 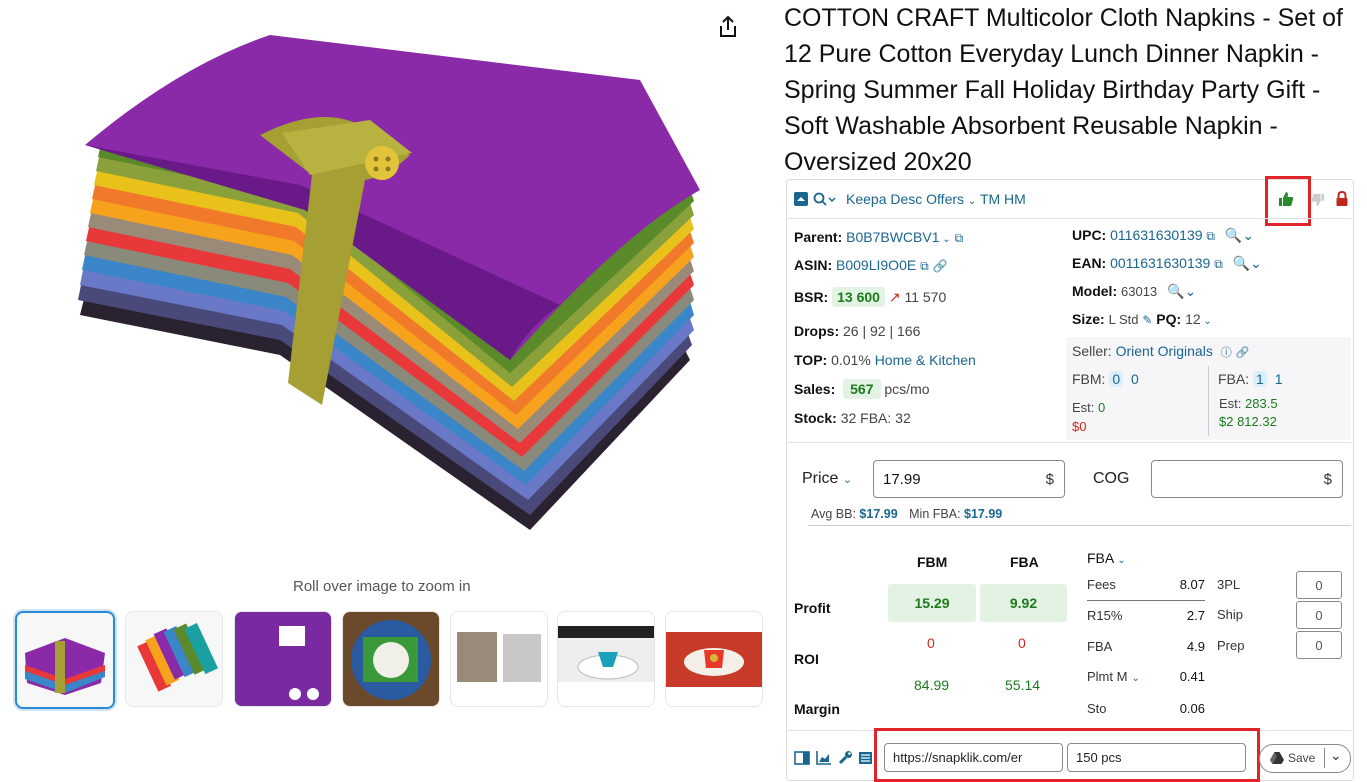 I want to click on size-value: L Std, so click(x=1123, y=319).